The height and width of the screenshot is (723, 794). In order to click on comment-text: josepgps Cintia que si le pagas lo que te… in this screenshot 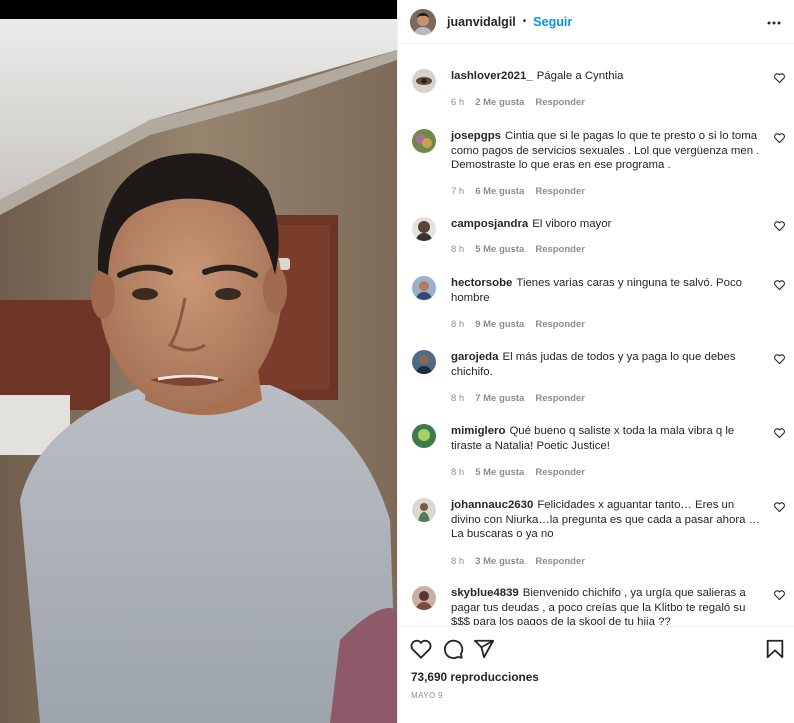, I will do `click(606, 151)`.